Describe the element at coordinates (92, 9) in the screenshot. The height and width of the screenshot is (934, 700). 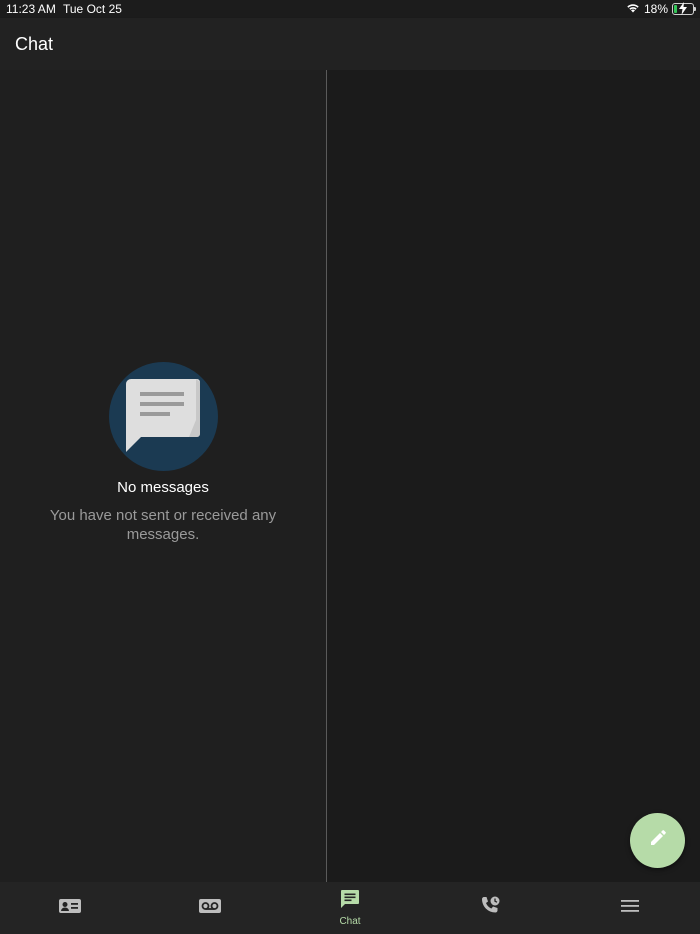
I see `status-date: Tue Oct 25` at that location.